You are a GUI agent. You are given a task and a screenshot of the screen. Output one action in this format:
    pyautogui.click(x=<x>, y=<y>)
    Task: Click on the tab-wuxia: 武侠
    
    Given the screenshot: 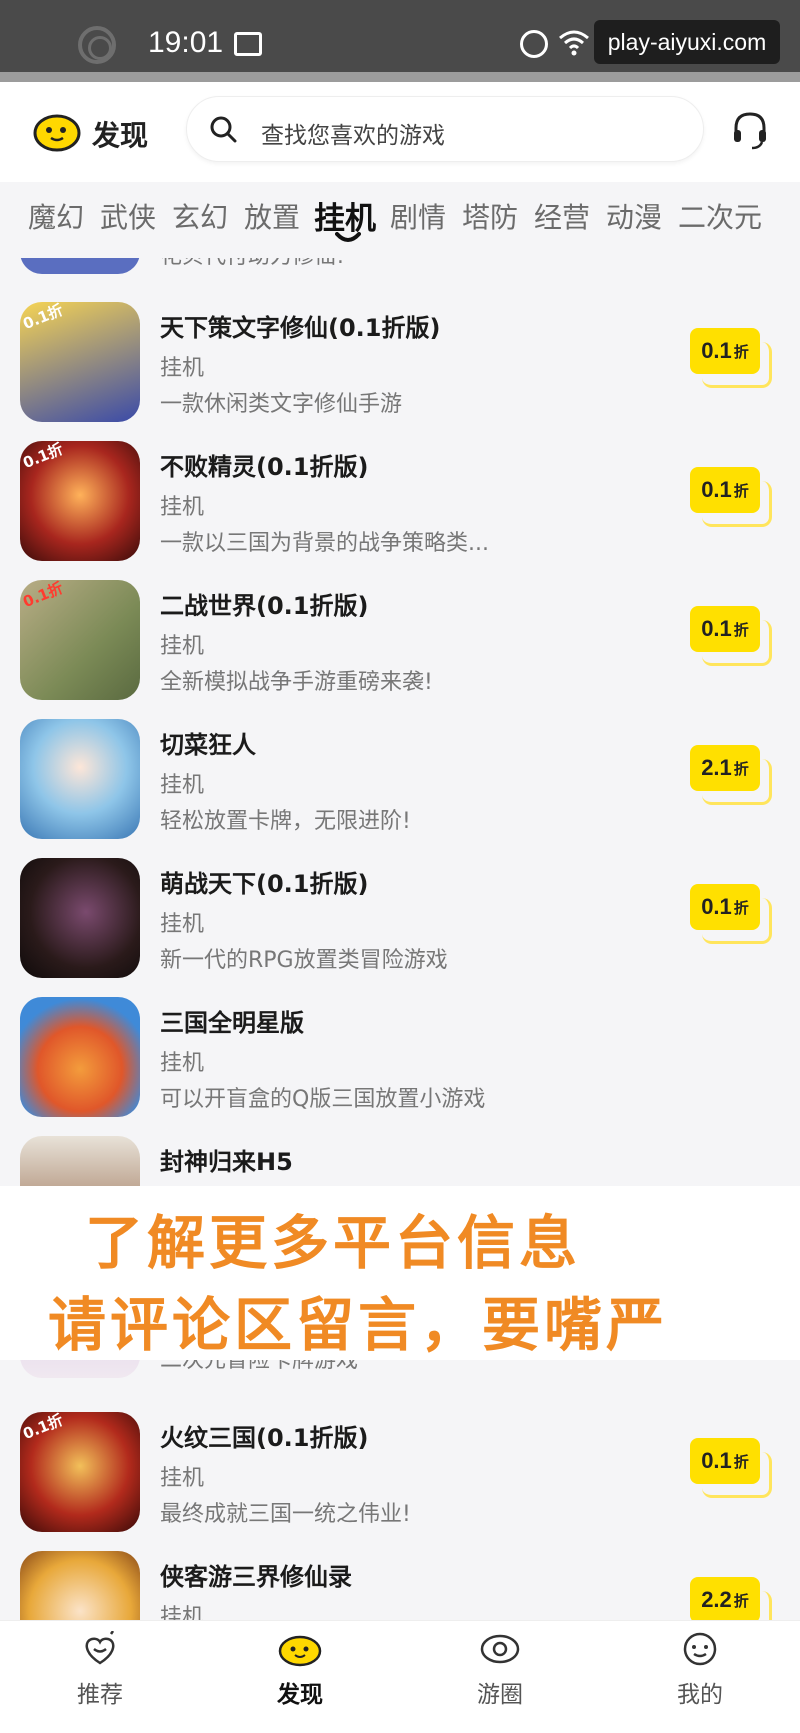 What is the action you would take?
    pyautogui.click(x=128, y=216)
    